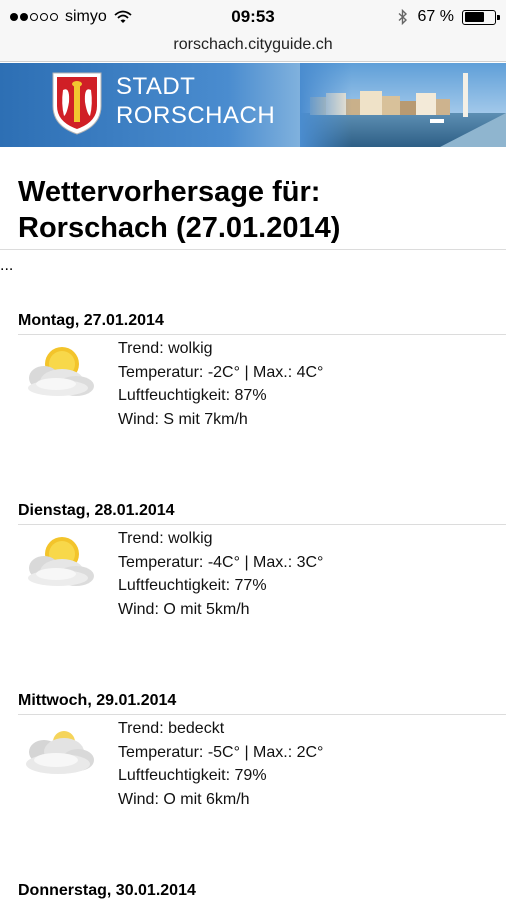 Image resolution: width=506 pixels, height=900 pixels. Describe the element at coordinates (77, 103) in the screenshot. I see `coat-of-arms-logo` at that location.